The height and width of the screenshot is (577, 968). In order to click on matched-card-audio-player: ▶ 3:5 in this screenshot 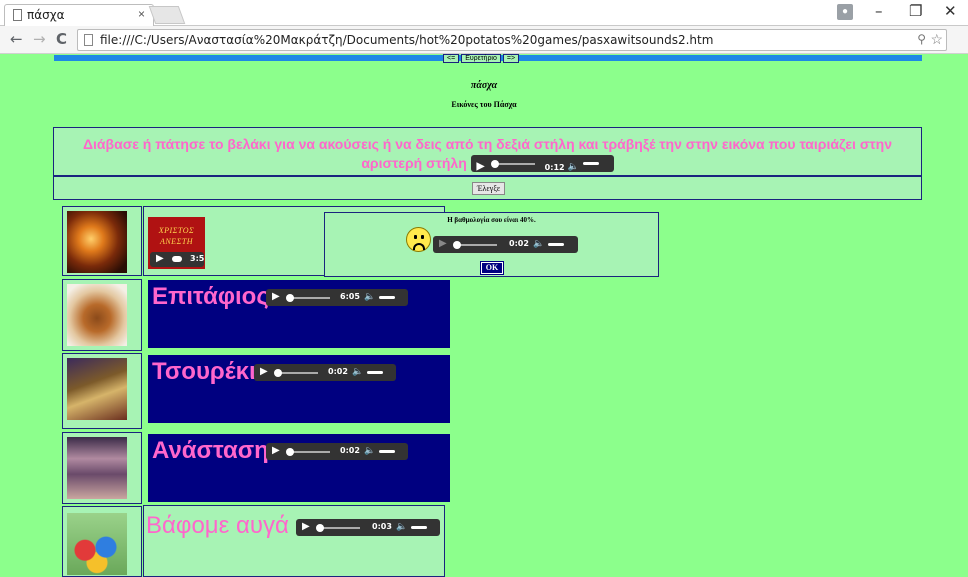, I will do `click(177, 259)`.